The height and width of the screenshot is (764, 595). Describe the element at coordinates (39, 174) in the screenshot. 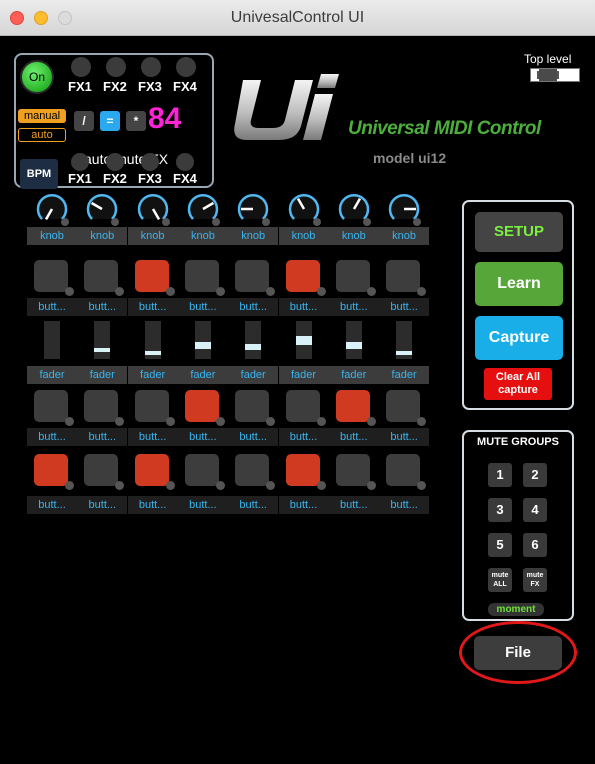

I see `bpm-button: BPM` at that location.